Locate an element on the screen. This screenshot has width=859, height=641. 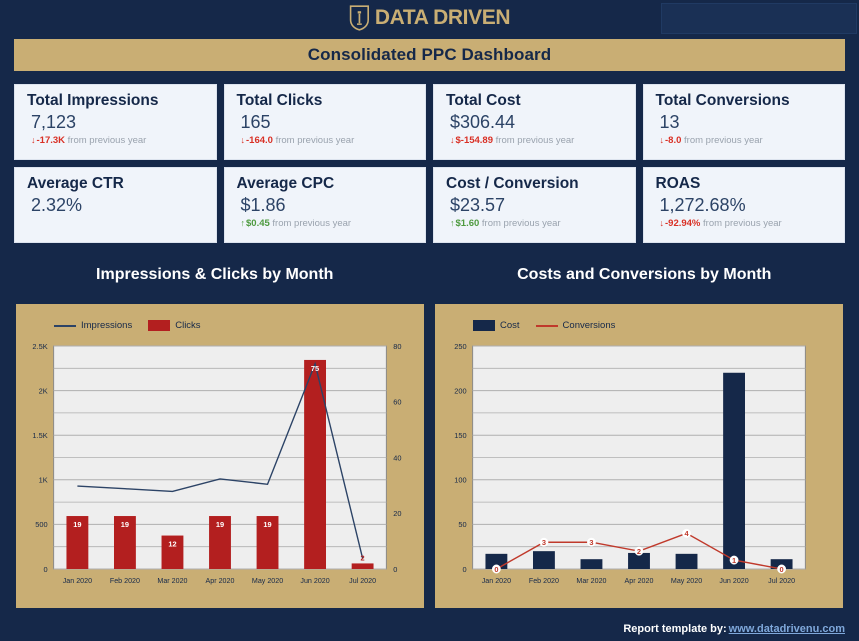
svg-text: 1K is located at coordinates (43, 480).